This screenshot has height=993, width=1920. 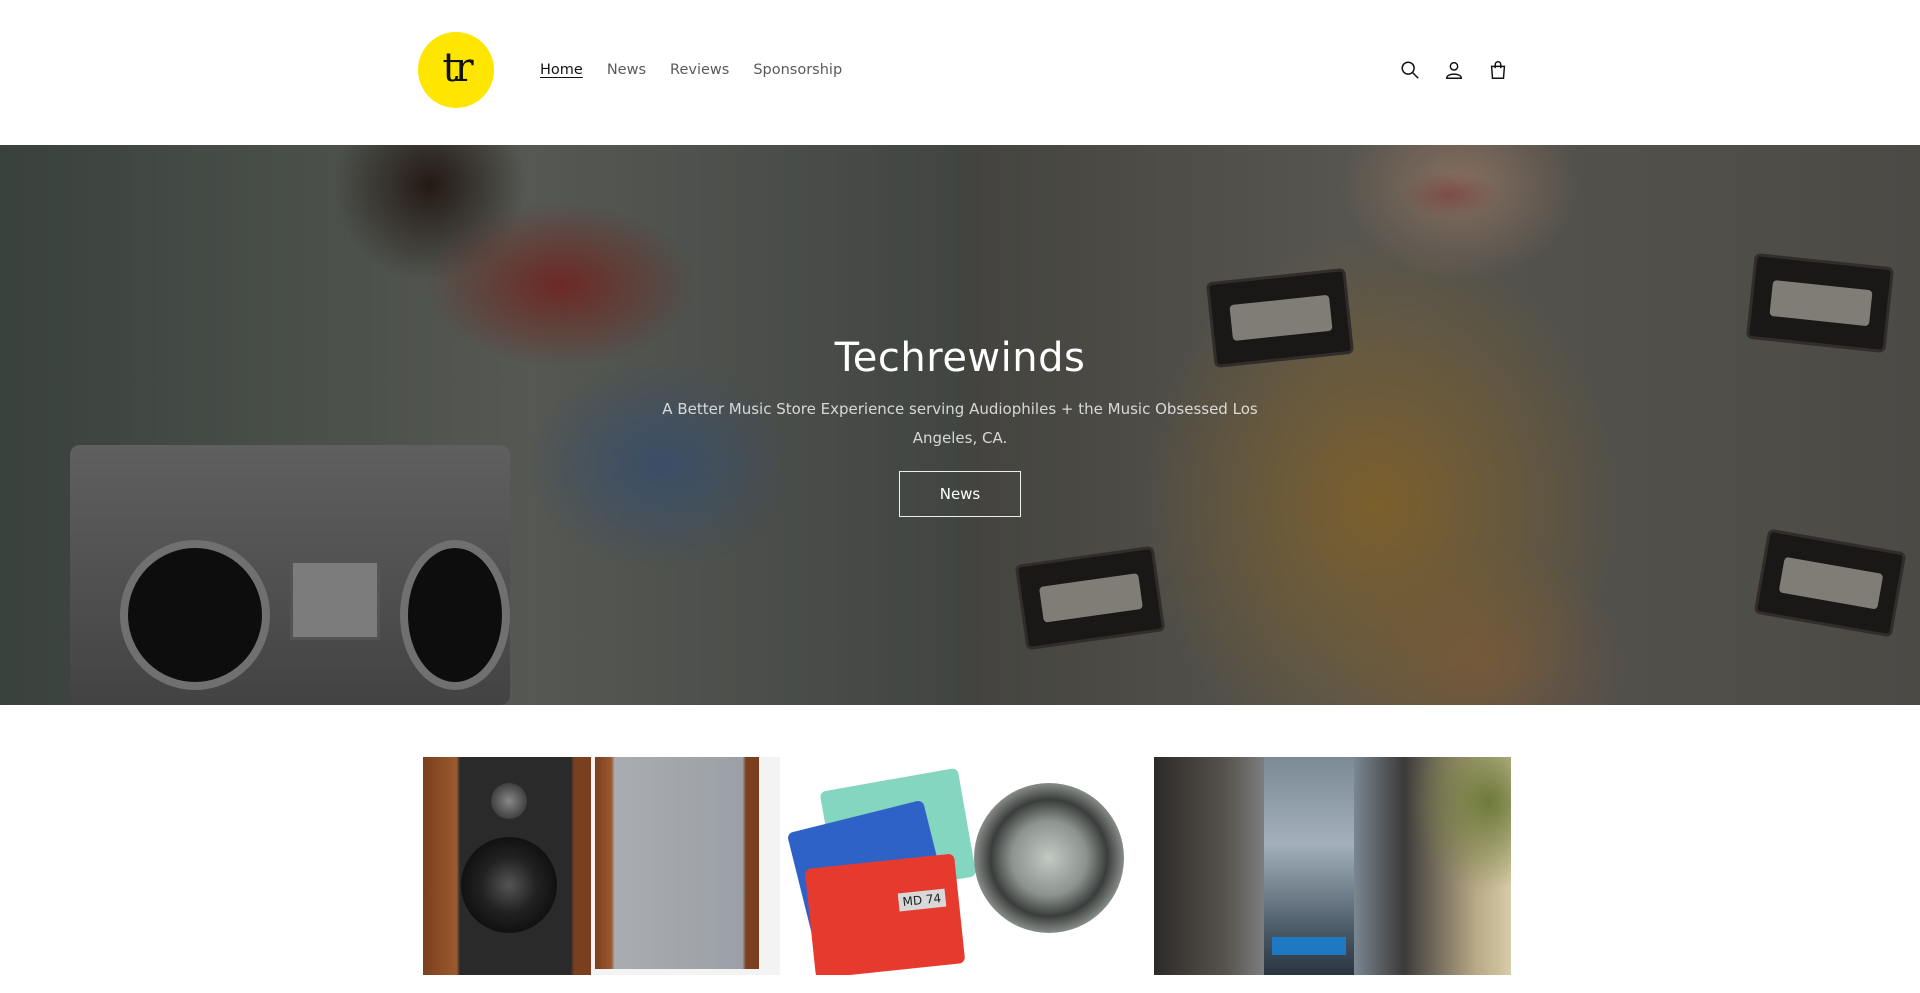 I want to click on account-icon, so click(x=1454, y=70).